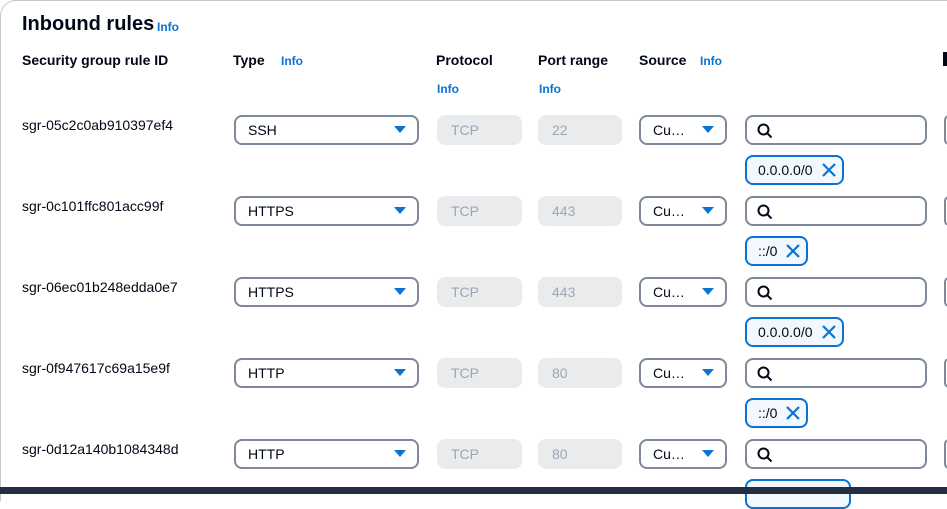  Describe the element at coordinates (573, 60) in the screenshot. I see `header-port-range: Port range` at that location.